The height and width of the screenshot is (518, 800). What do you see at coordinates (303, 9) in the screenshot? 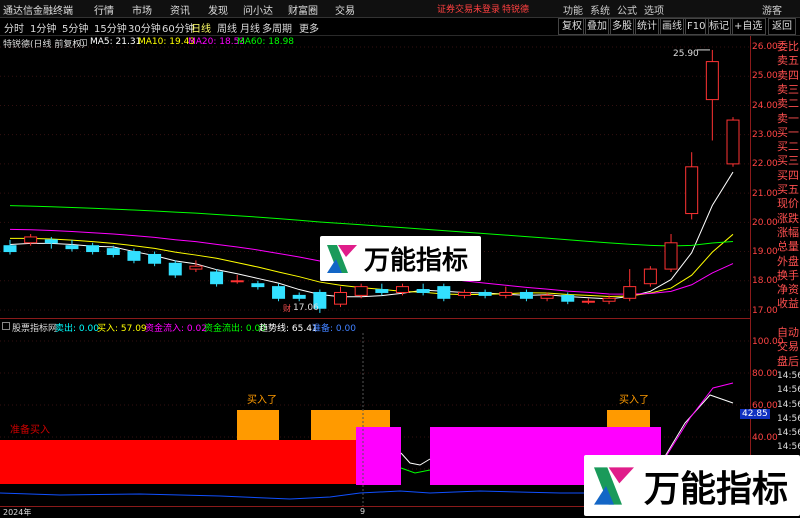
I see `menu-item-wealth: 财富圈` at bounding box center [303, 9].